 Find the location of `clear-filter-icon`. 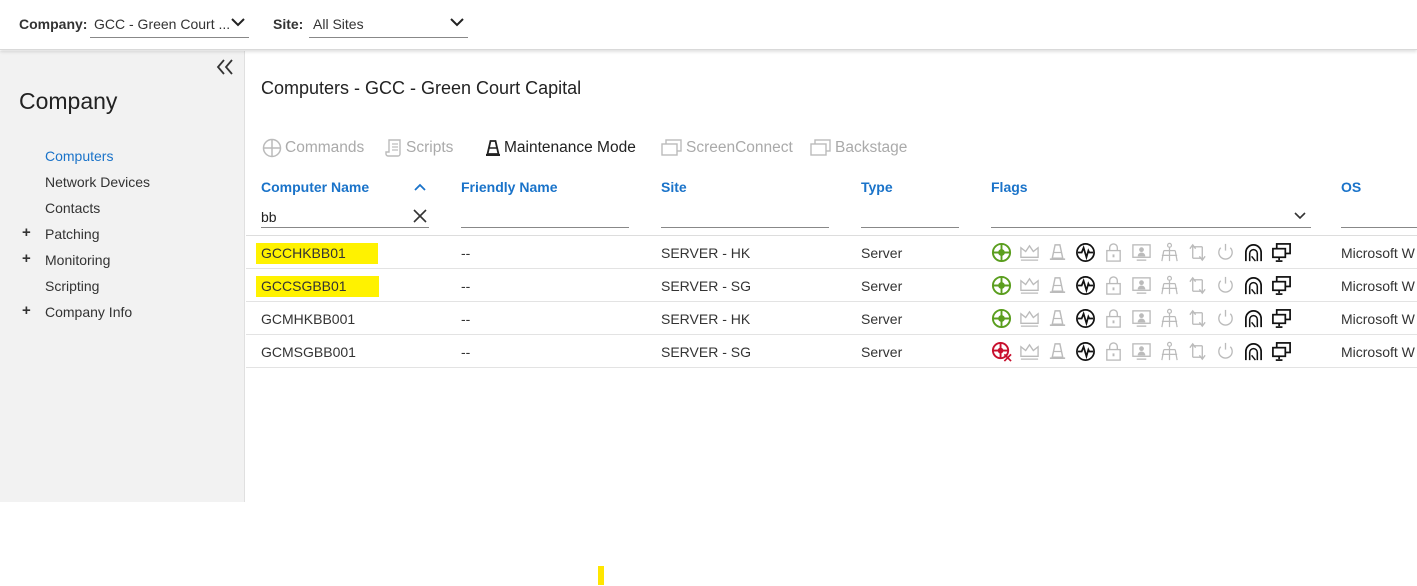

clear-filter-icon is located at coordinates (420, 216).